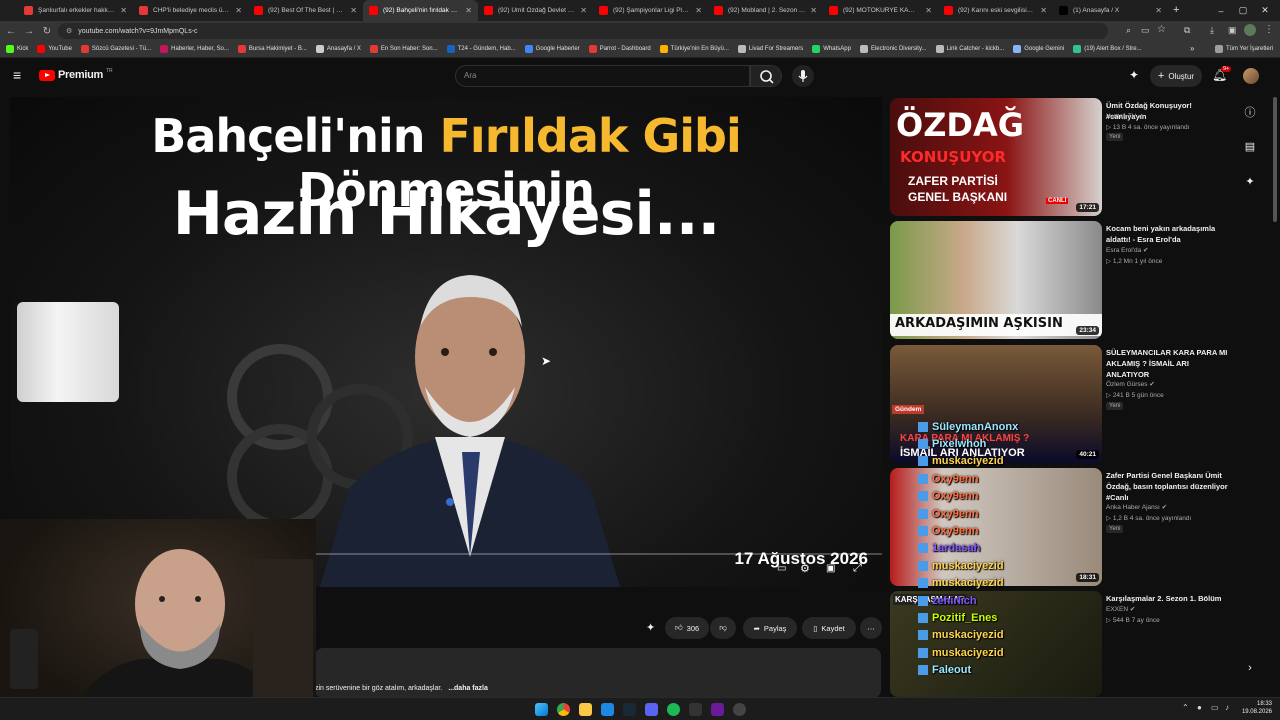 This screenshot has height=720, width=1280. I want to click on channel-name: EXXEN ✔, so click(1120, 609).